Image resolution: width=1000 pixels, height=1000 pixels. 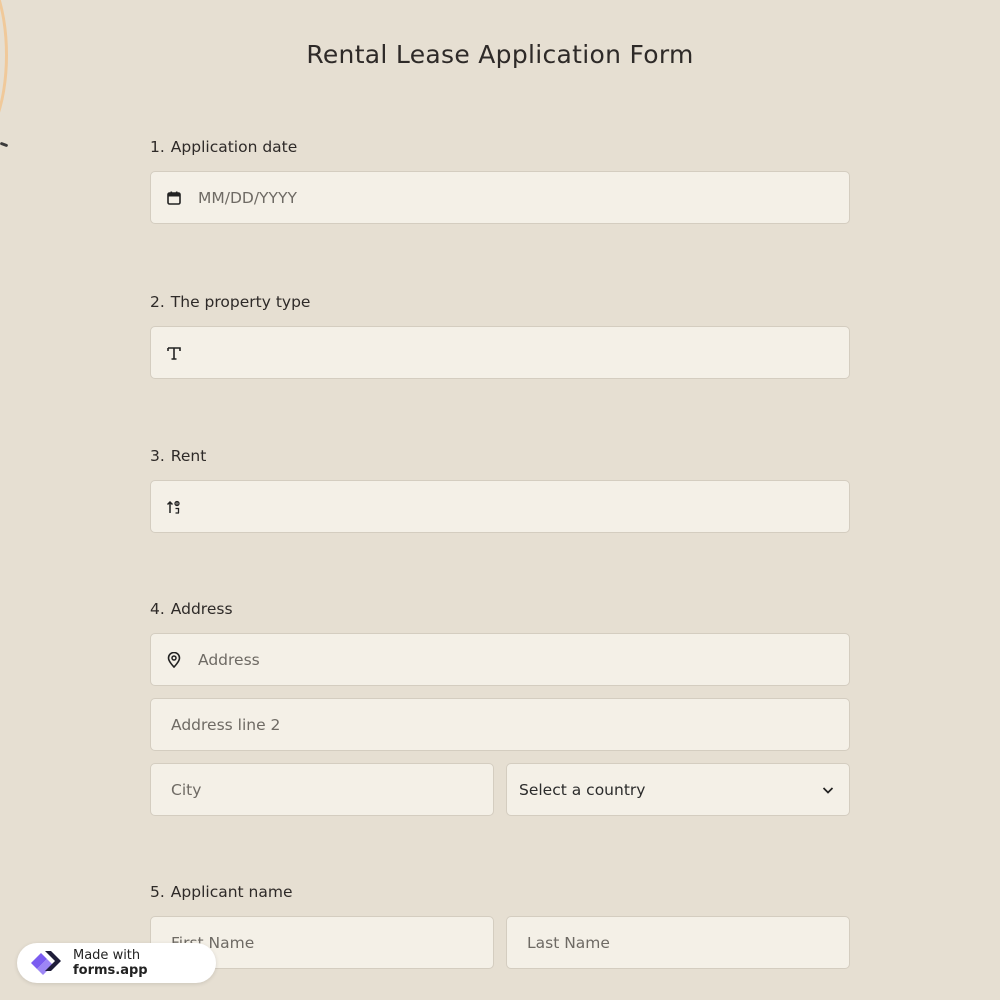 I want to click on form-title: Rental Lease Application Form, so click(x=500, y=54).